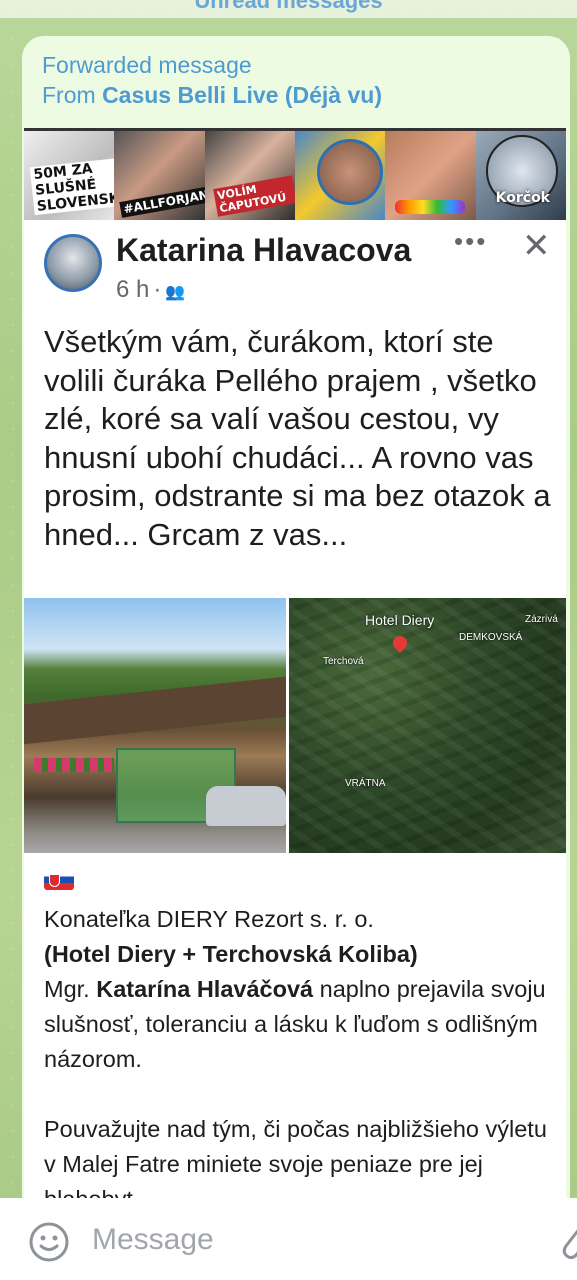 This screenshot has height=1280, width=577. I want to click on message-input: Message, so click(153, 1240).